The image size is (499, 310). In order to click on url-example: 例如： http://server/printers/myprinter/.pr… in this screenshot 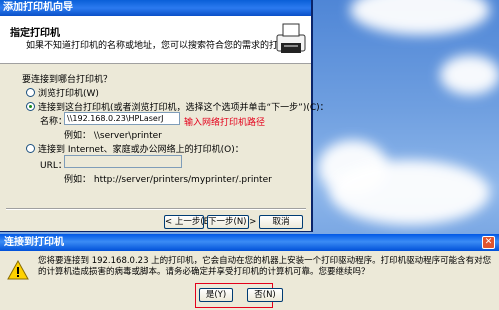, I will do `click(168, 180)`.